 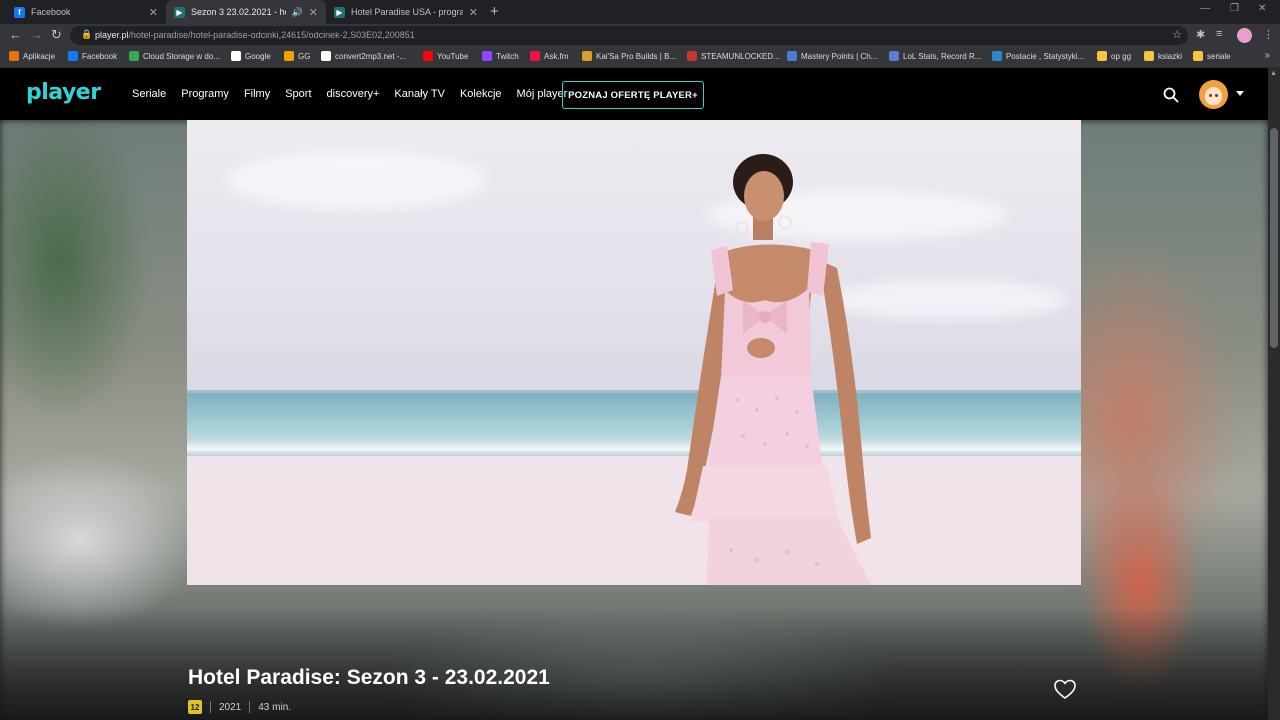 I want to click on menu-item-sport: Sport, so click(x=298, y=94).